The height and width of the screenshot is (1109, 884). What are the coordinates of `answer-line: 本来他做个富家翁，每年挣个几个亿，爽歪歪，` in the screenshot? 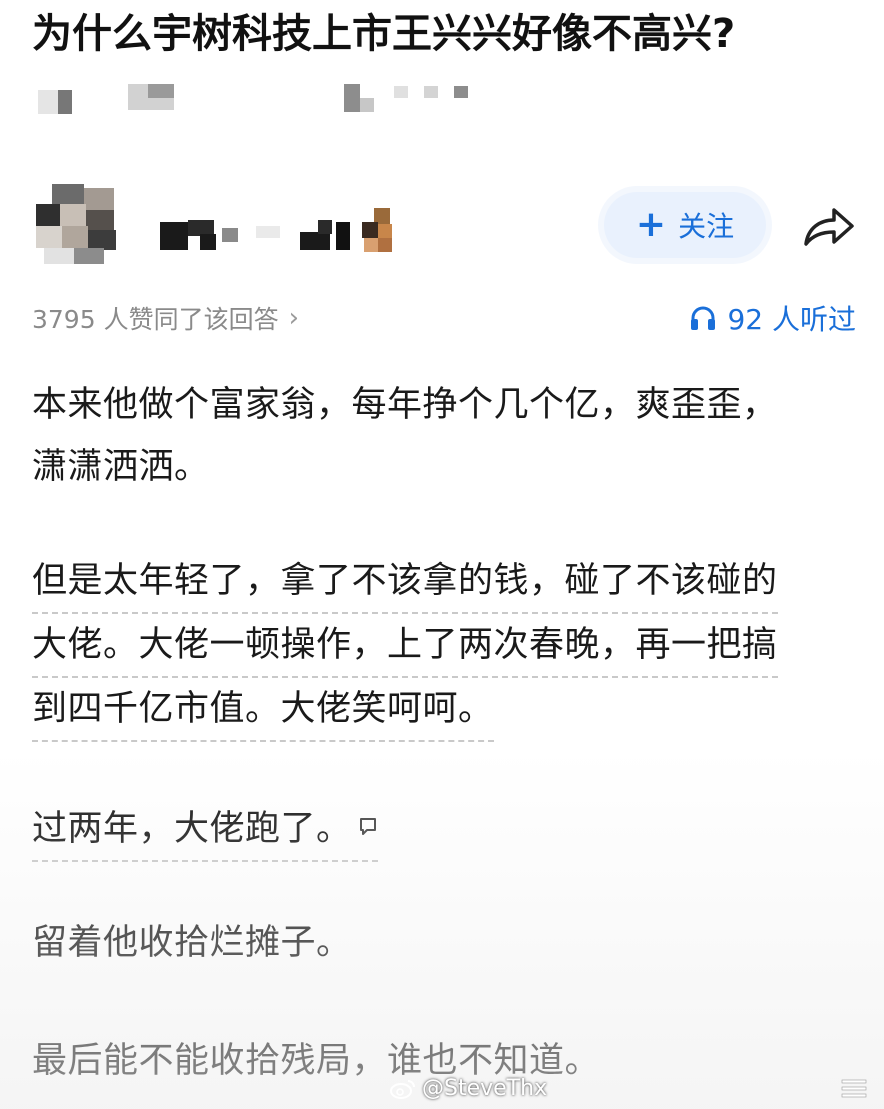 It's located at (405, 405).